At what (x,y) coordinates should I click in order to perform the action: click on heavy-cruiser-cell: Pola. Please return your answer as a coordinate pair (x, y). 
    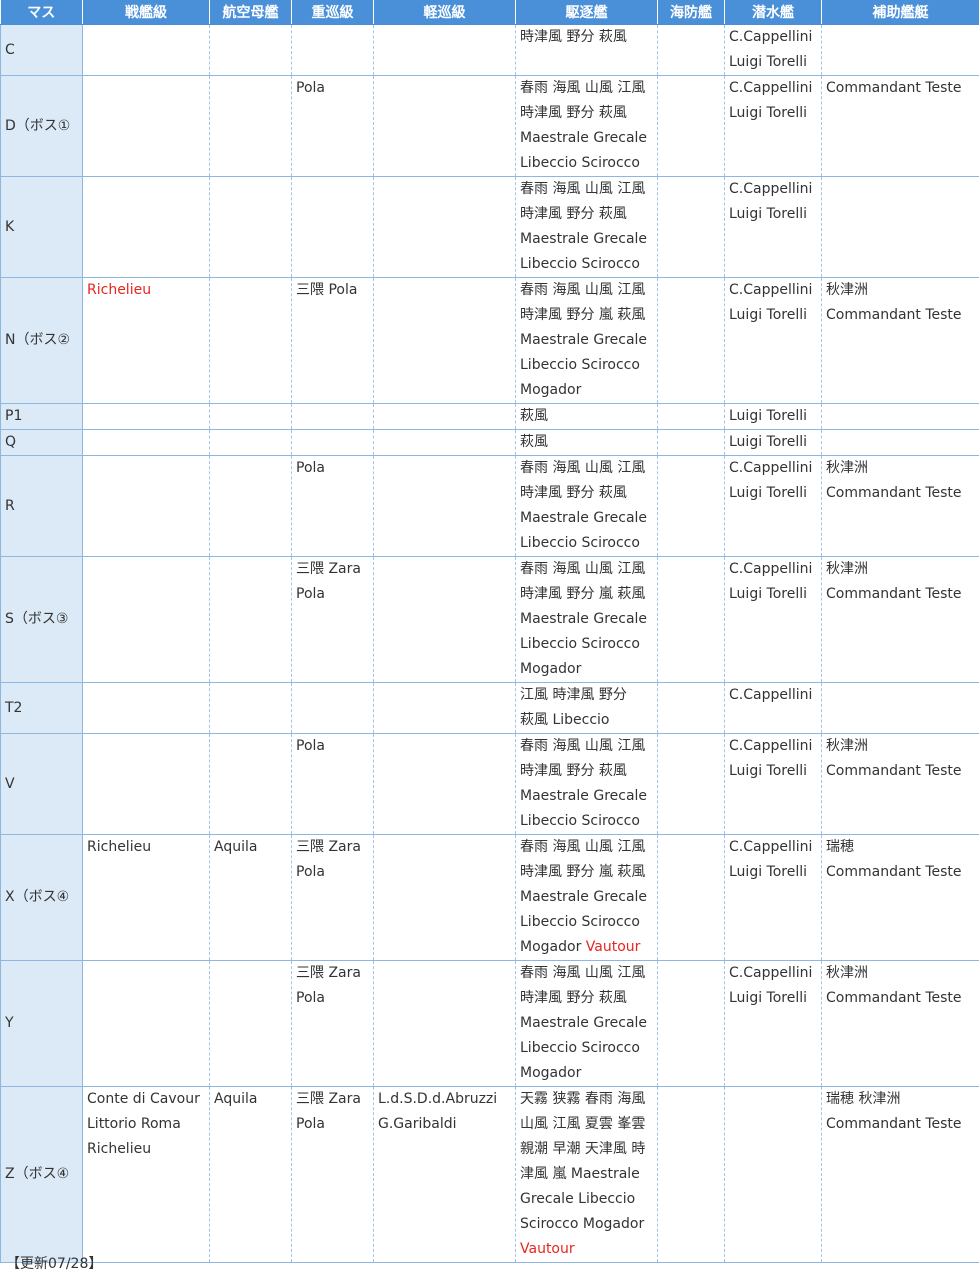
    Looking at the image, I should click on (332, 784).